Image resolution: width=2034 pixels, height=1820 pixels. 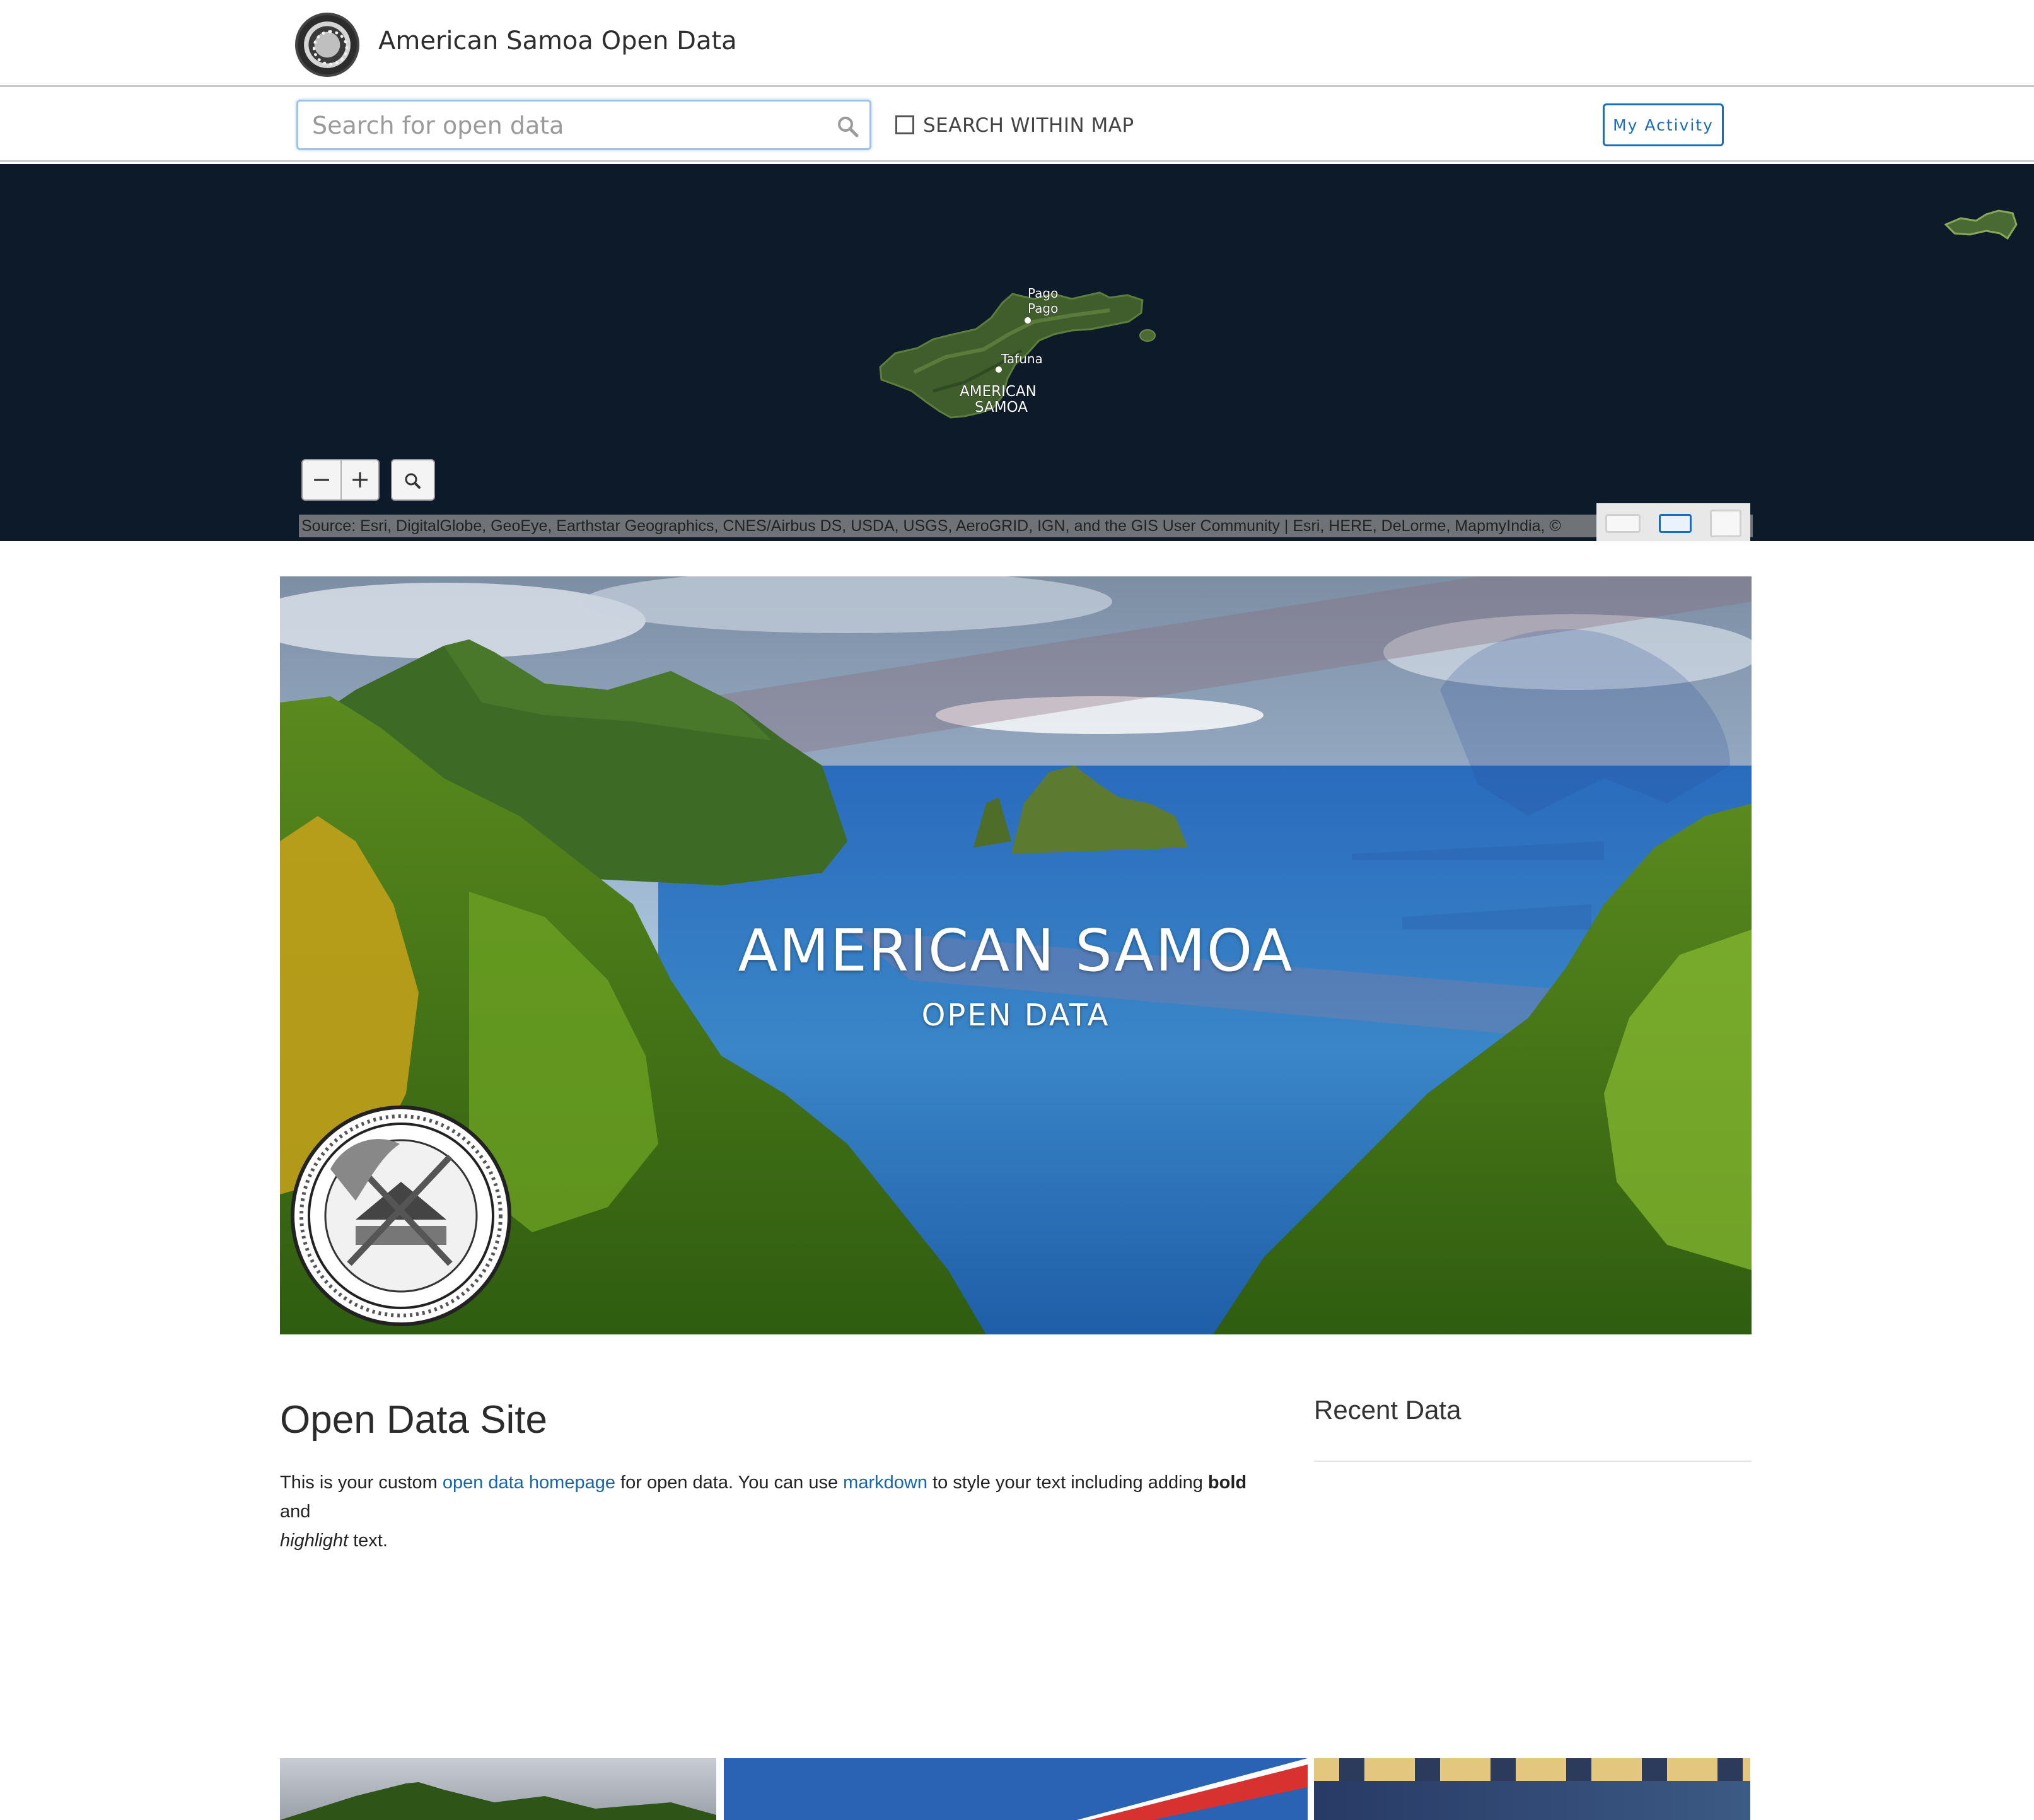 I want to click on card-3-image, so click(x=1532, y=1769).